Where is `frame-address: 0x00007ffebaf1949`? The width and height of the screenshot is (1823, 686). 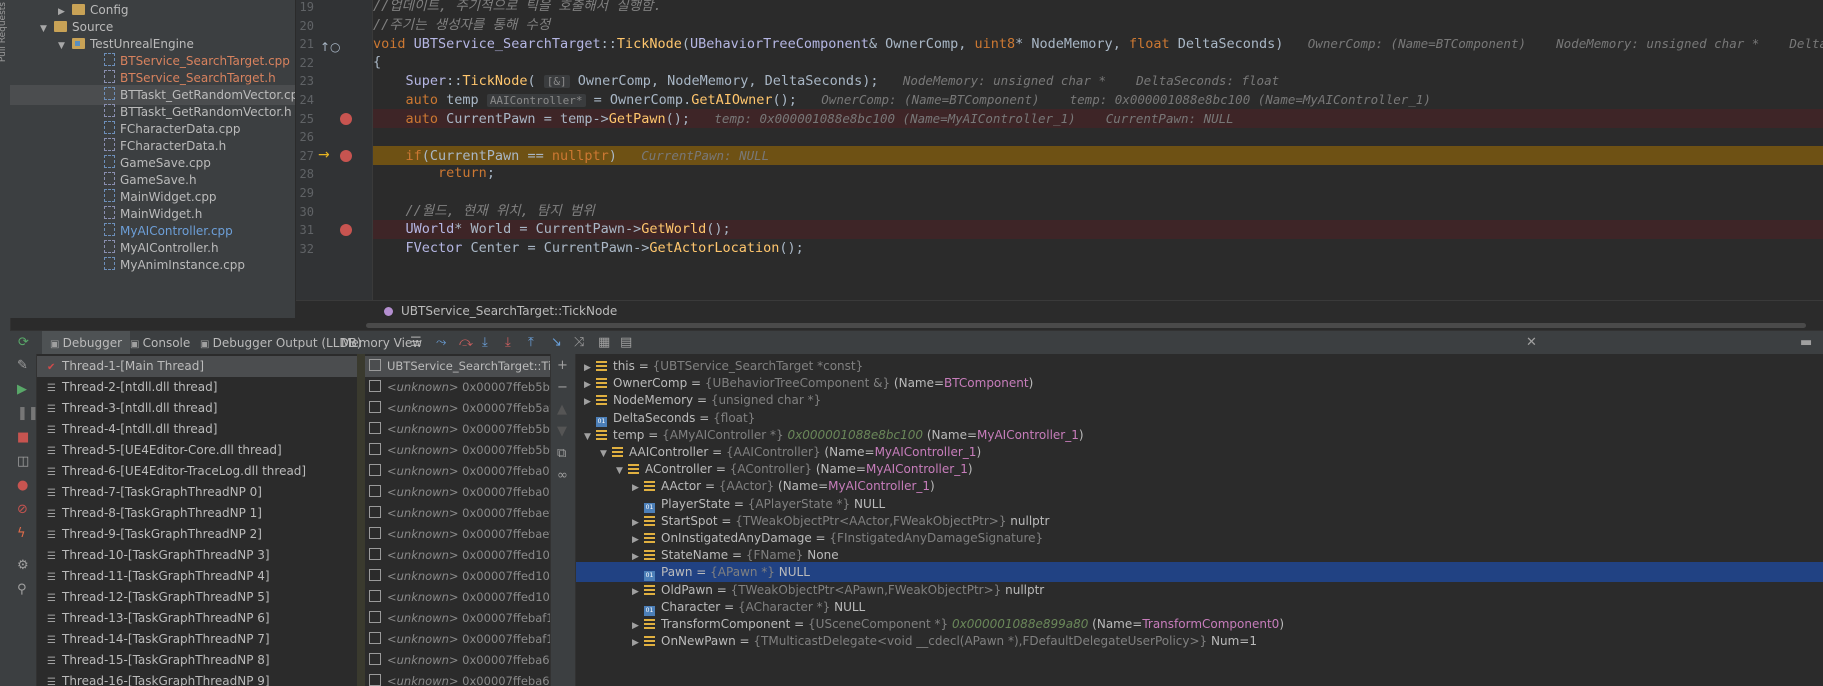 frame-address: 0x00007ffebaf1949 is located at coordinates (506, 618).